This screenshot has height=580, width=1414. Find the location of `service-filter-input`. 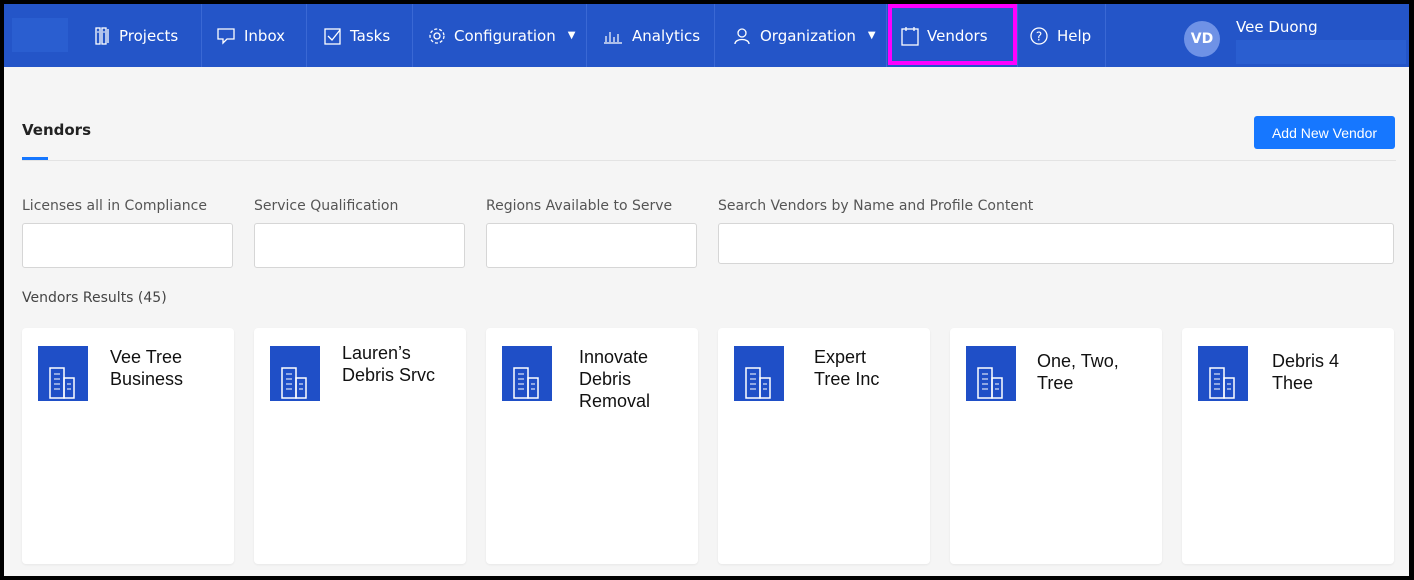

service-filter-input is located at coordinates (359, 245).